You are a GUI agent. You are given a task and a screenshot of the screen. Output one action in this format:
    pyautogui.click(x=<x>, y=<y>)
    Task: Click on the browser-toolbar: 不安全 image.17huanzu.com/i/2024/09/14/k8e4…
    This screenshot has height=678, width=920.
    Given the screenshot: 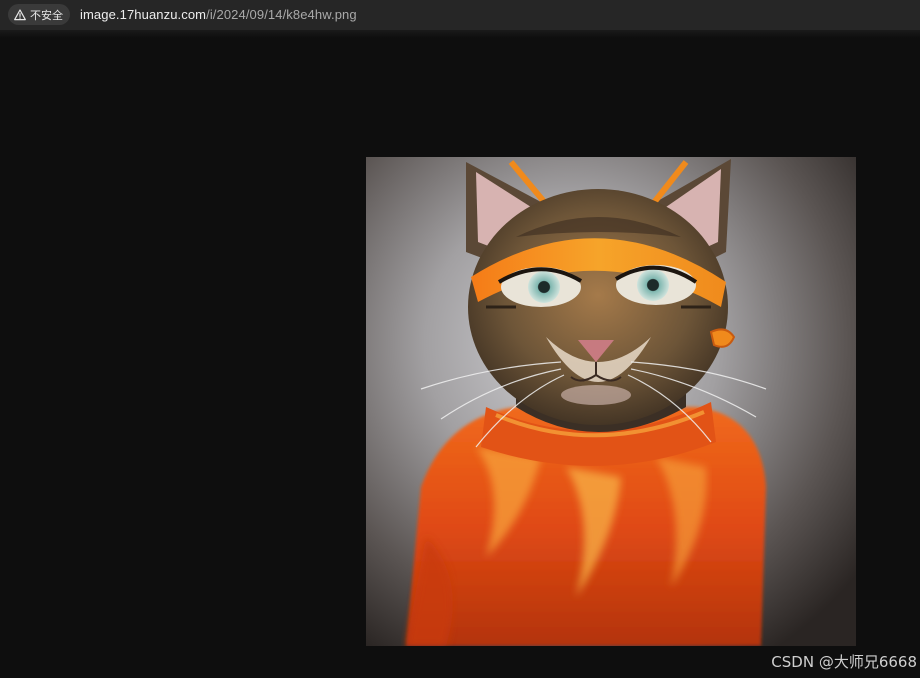 What is the action you would take?
    pyautogui.click(x=460, y=15)
    